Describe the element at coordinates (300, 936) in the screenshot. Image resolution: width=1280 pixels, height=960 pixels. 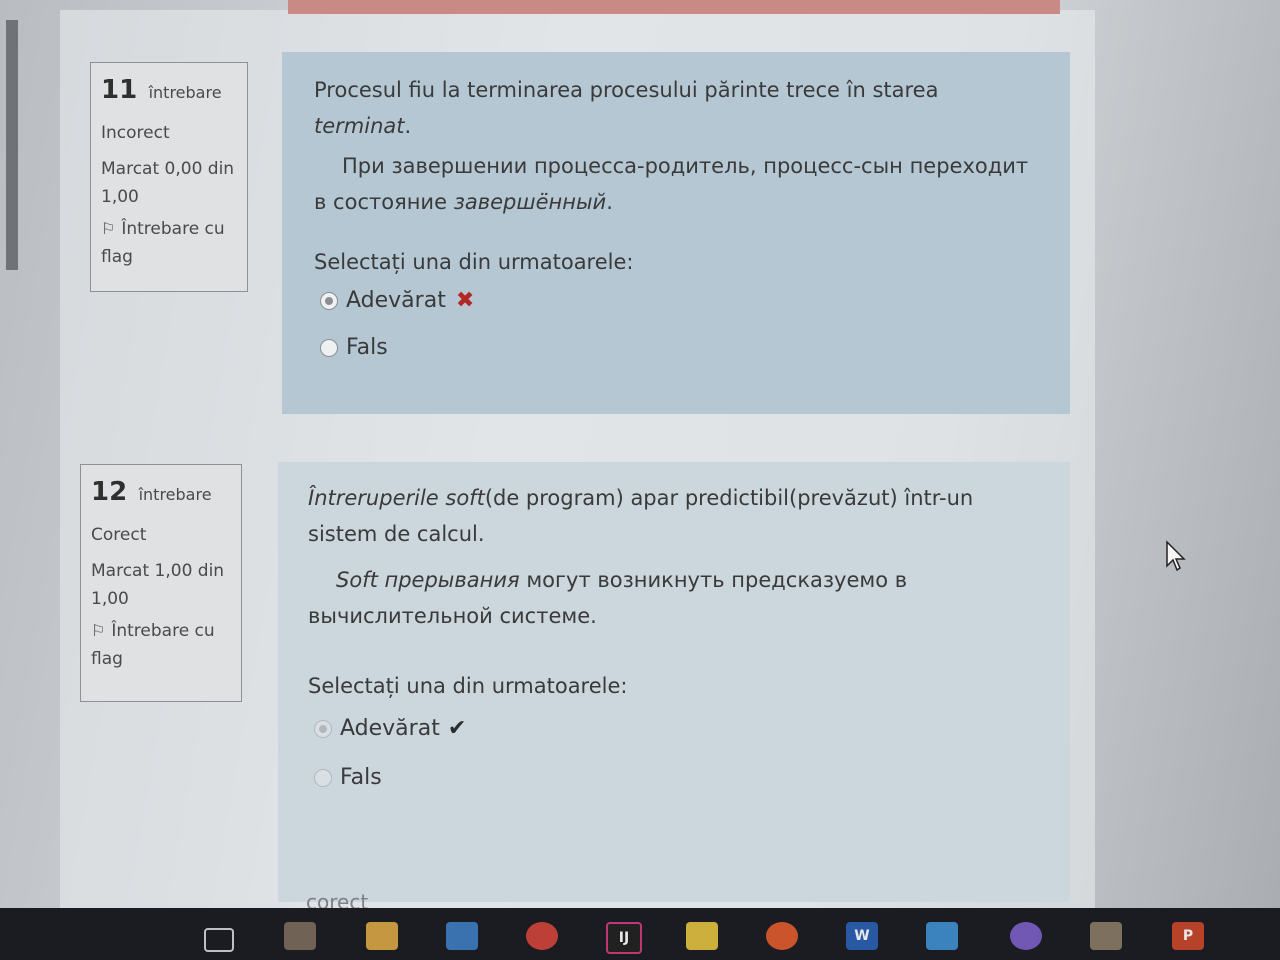
I see `chart-icon` at that location.